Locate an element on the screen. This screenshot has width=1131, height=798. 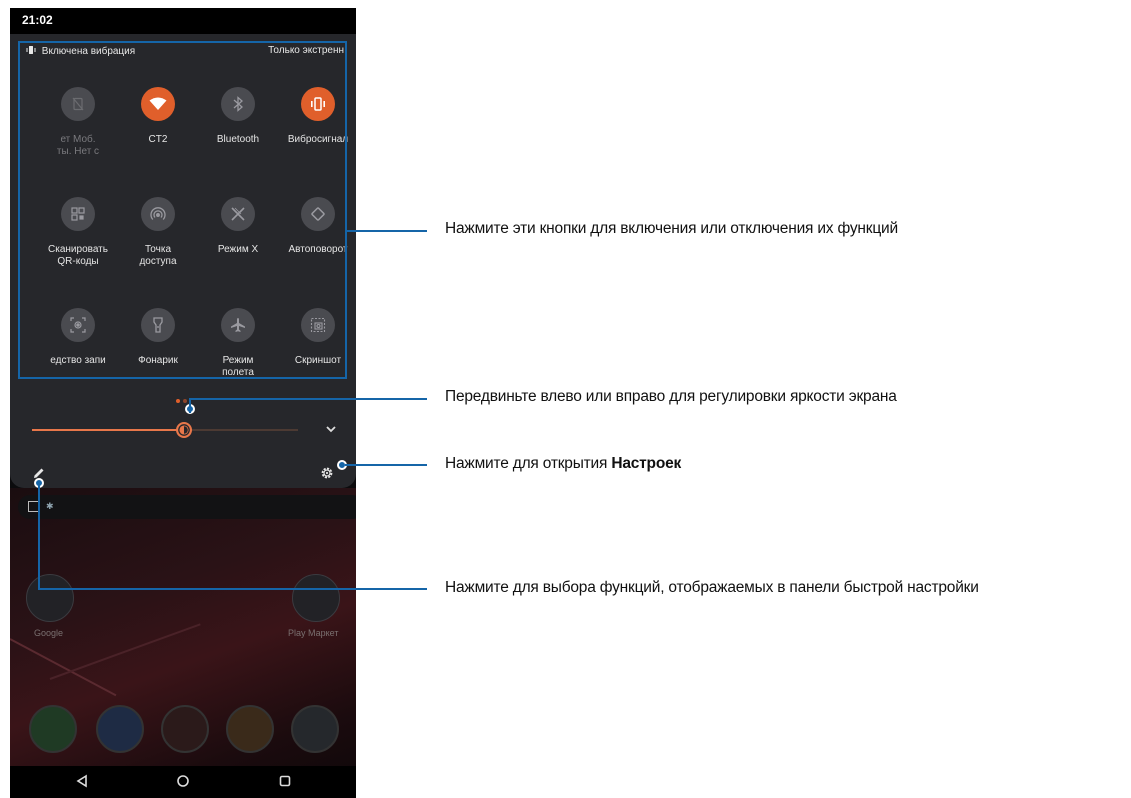
rog-app-icon is located at coordinates (185, 729).